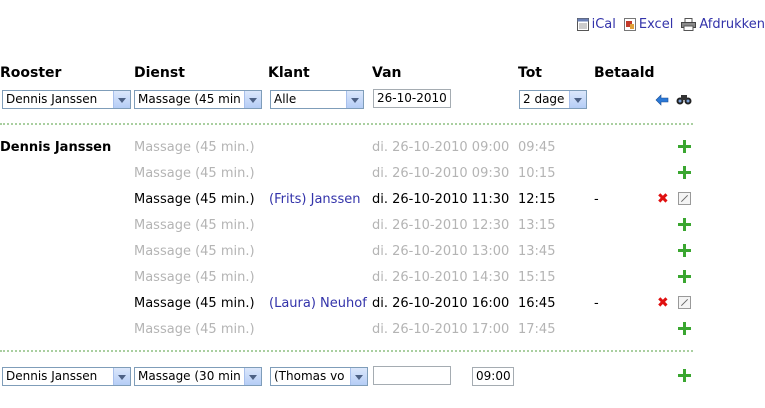 The height and width of the screenshot is (408, 765). Describe the element at coordinates (318, 303) in the screenshot. I see `row-klant-link: (Laura) Neuhof` at that location.